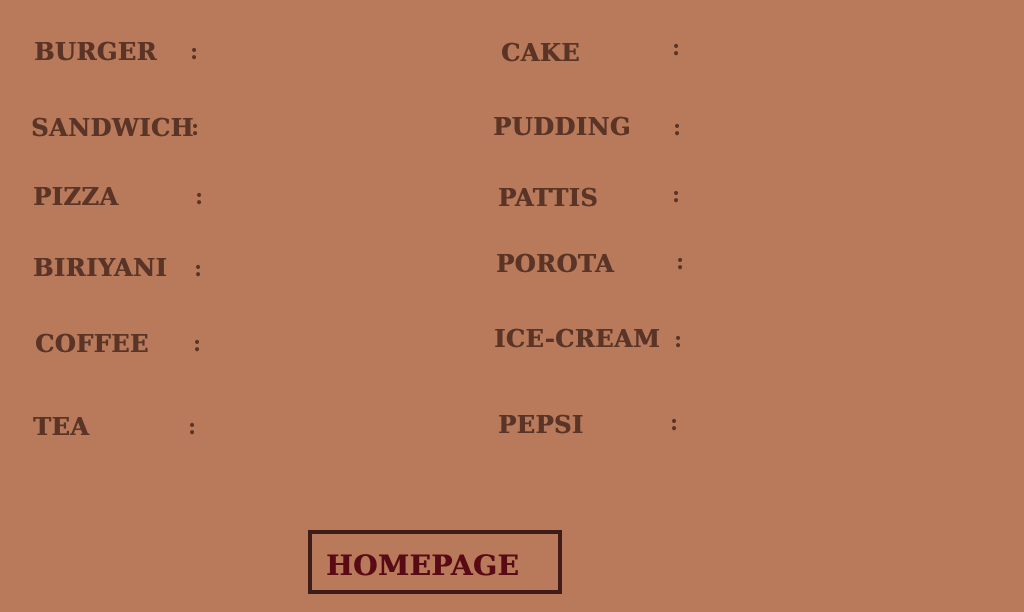 Image resolution: width=1024 pixels, height=612 pixels. I want to click on colon-coffee: :, so click(197, 344).